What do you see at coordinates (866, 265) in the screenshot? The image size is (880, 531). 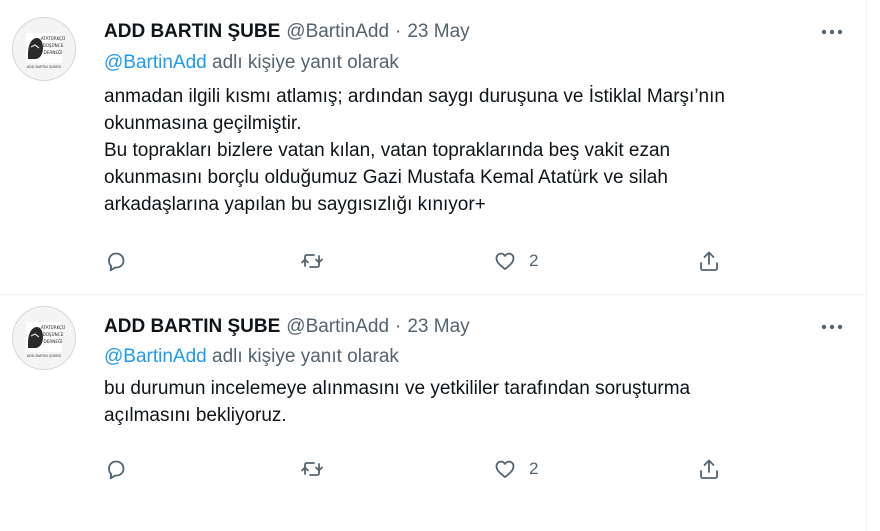 I see `column-border` at bounding box center [866, 265].